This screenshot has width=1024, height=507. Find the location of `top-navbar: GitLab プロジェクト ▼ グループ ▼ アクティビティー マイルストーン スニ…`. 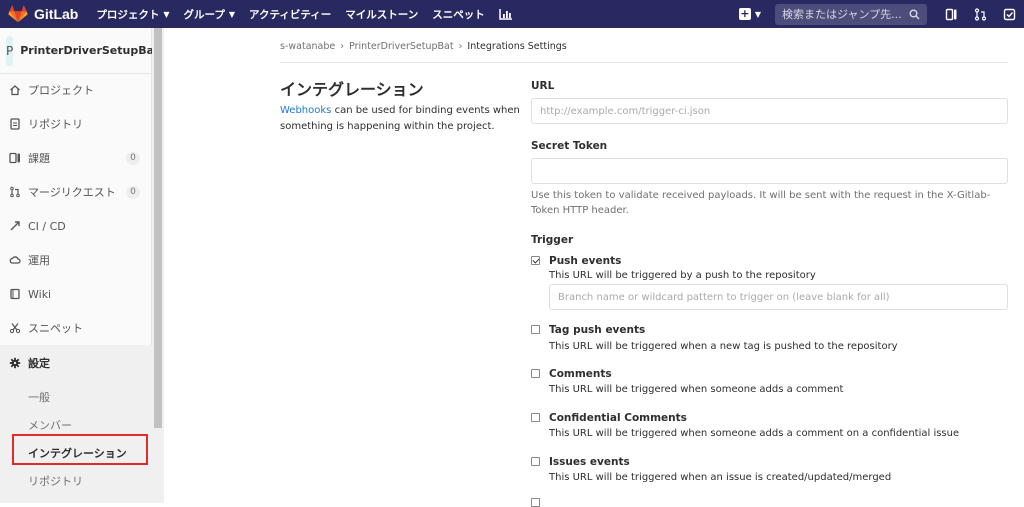

top-navbar: GitLab プロジェクト ▼ グループ ▼ アクティビティー マイルストーン スニ… is located at coordinates (512, 14).